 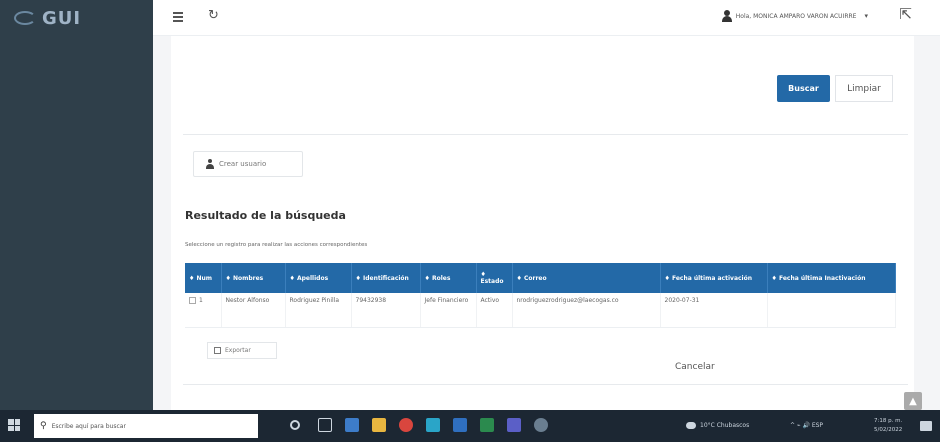 I want to click on clock-time: 7:18 p. m., so click(x=888, y=421).